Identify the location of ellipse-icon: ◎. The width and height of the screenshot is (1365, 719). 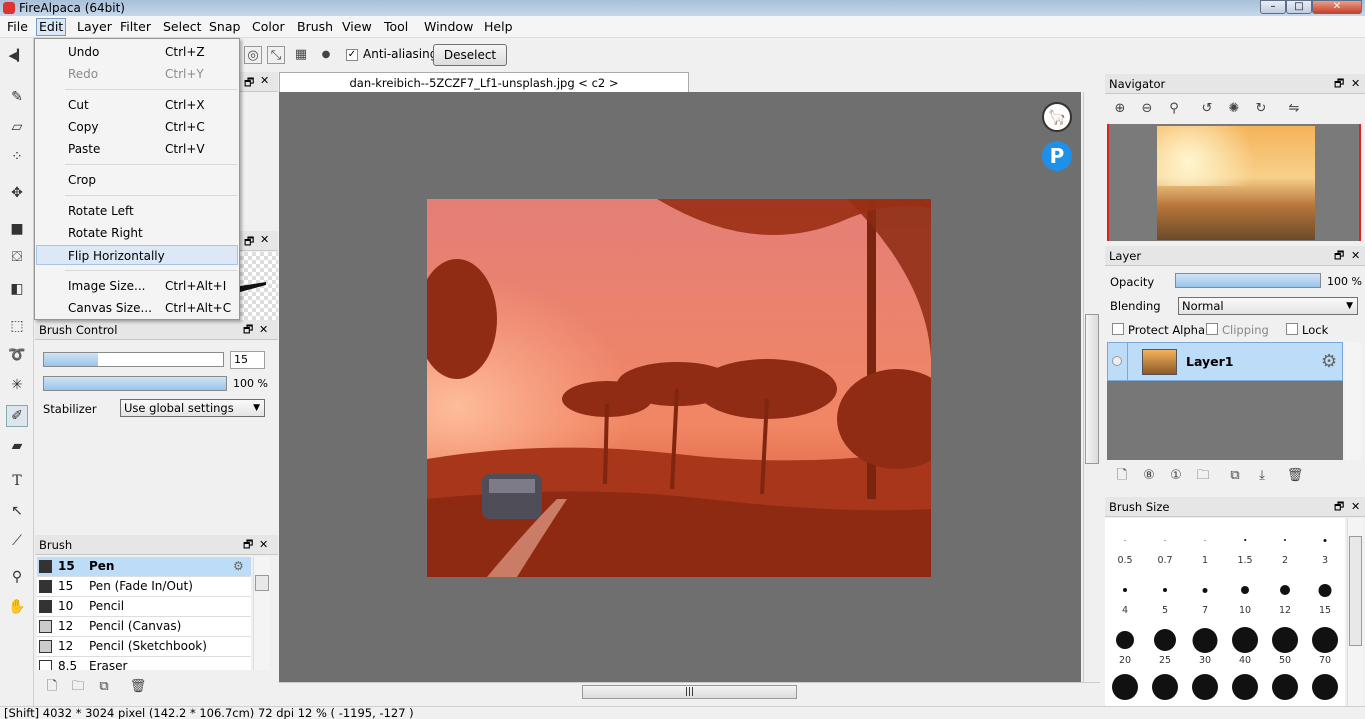
(253, 55).